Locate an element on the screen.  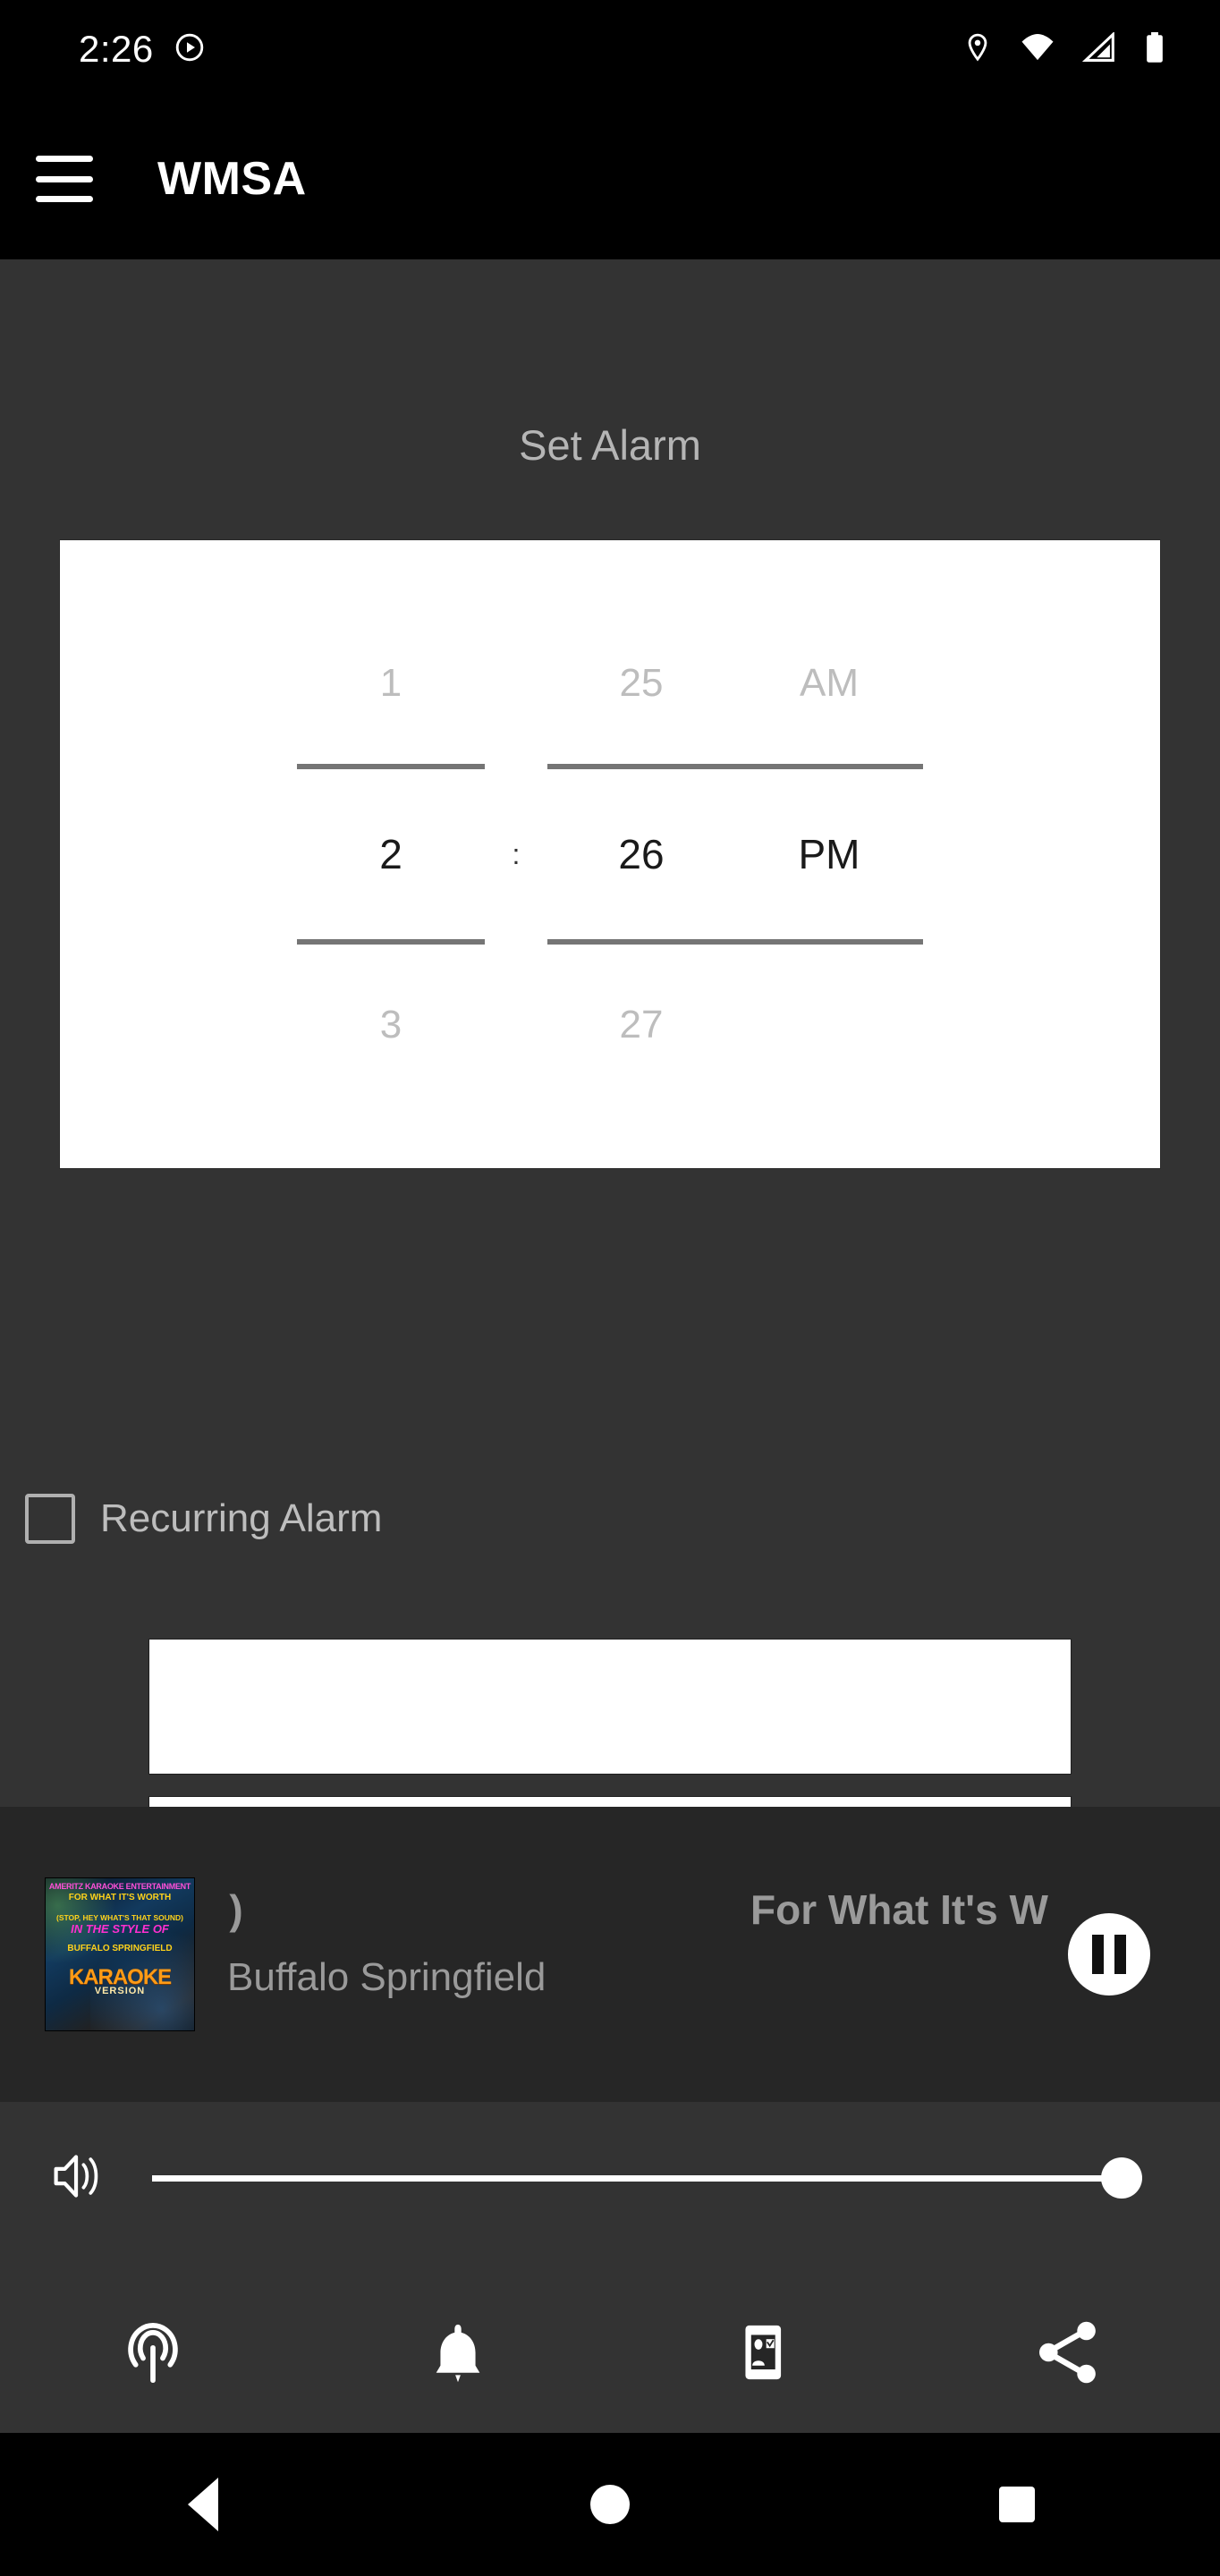
alarm-bell-icon is located at coordinates (458, 2352).